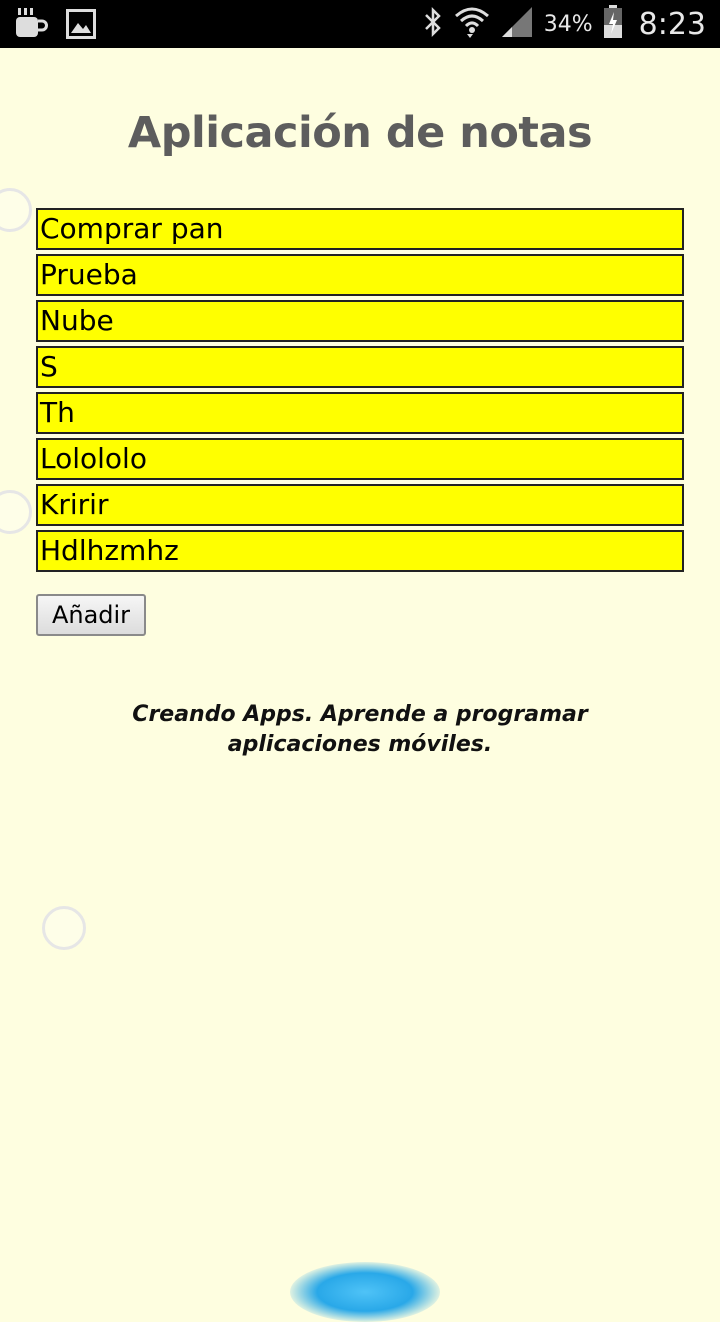 This screenshot has width=720, height=1322. What do you see at coordinates (568, 24) in the screenshot?
I see `battery-percent: 34%` at bounding box center [568, 24].